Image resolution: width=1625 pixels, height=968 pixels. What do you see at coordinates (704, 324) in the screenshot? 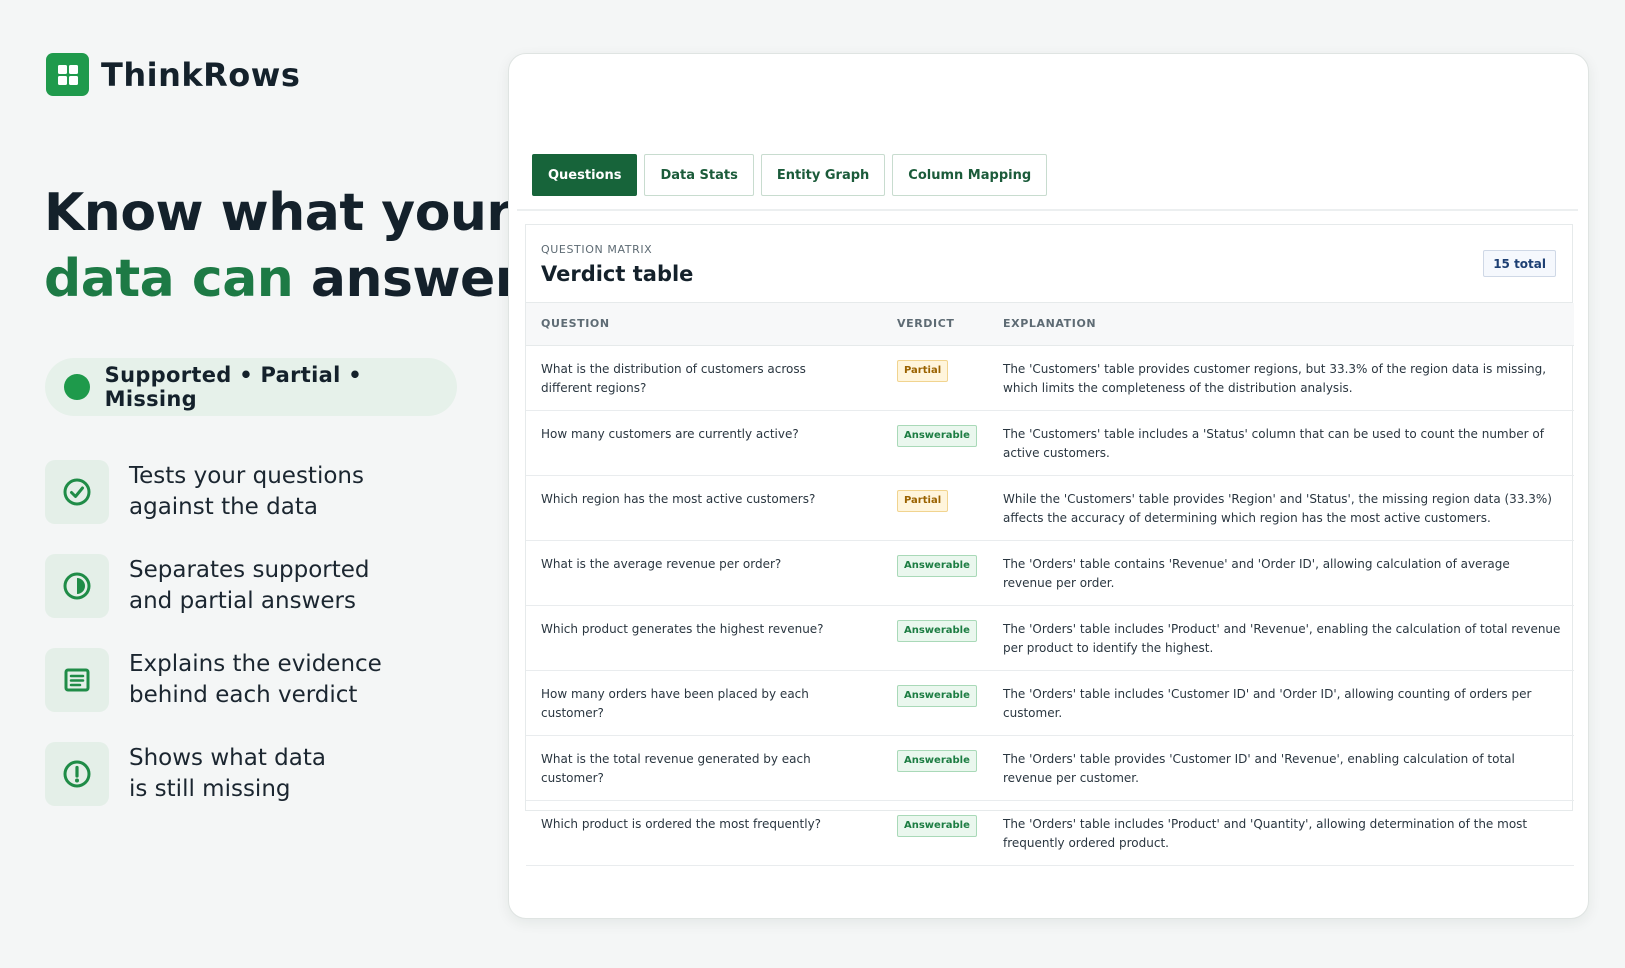
I see `column-header-question: QUESTION` at bounding box center [704, 324].